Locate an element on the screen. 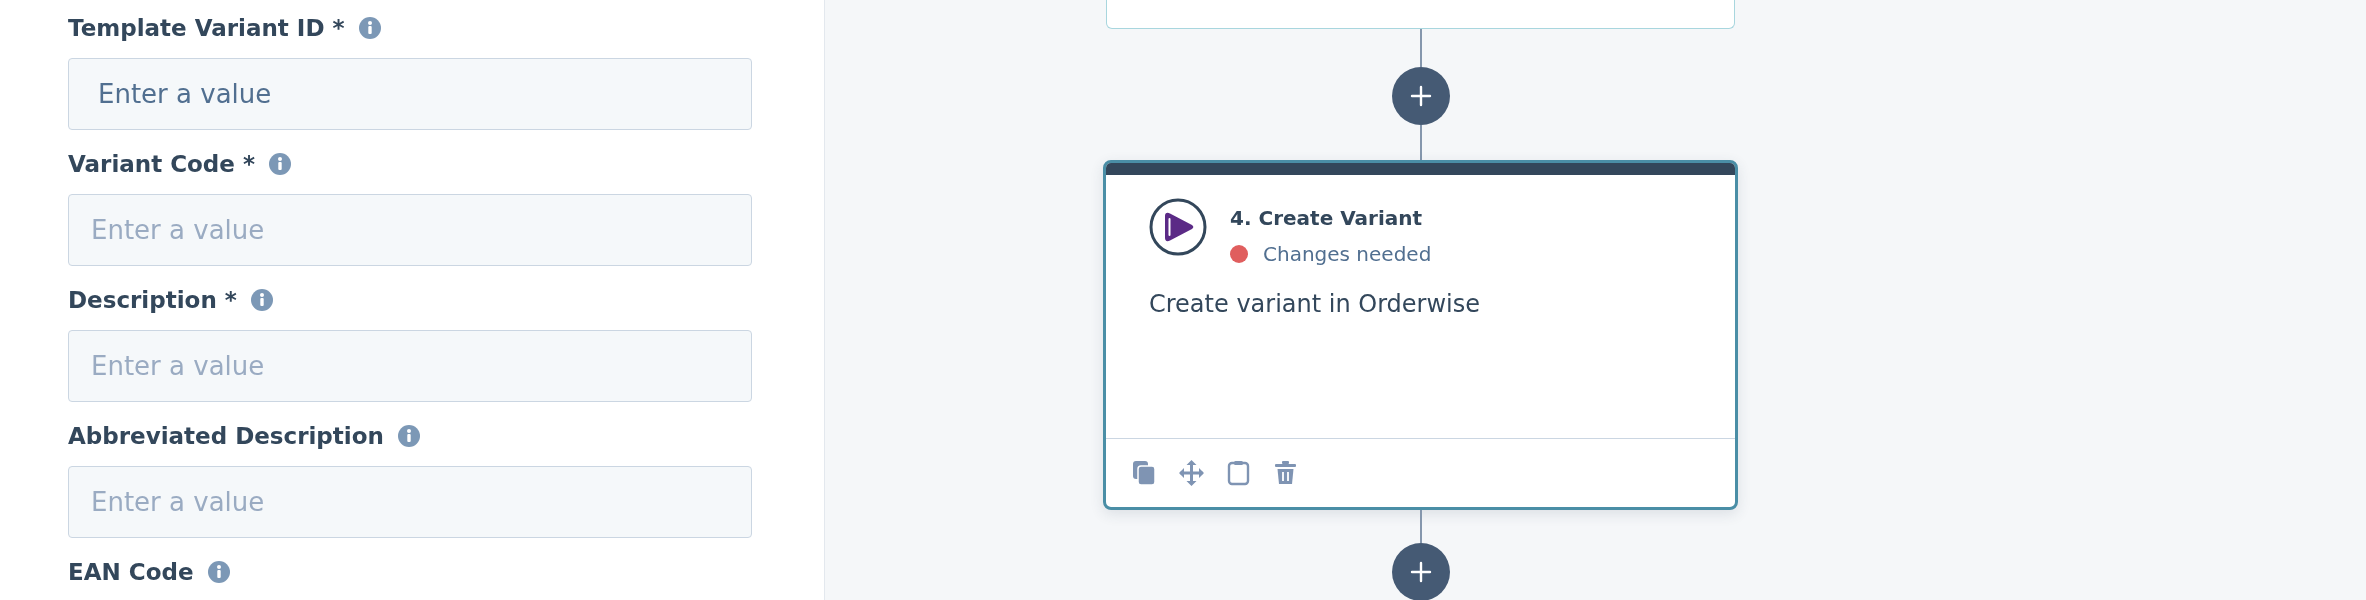  field-label: Description * is located at coordinates (152, 300).